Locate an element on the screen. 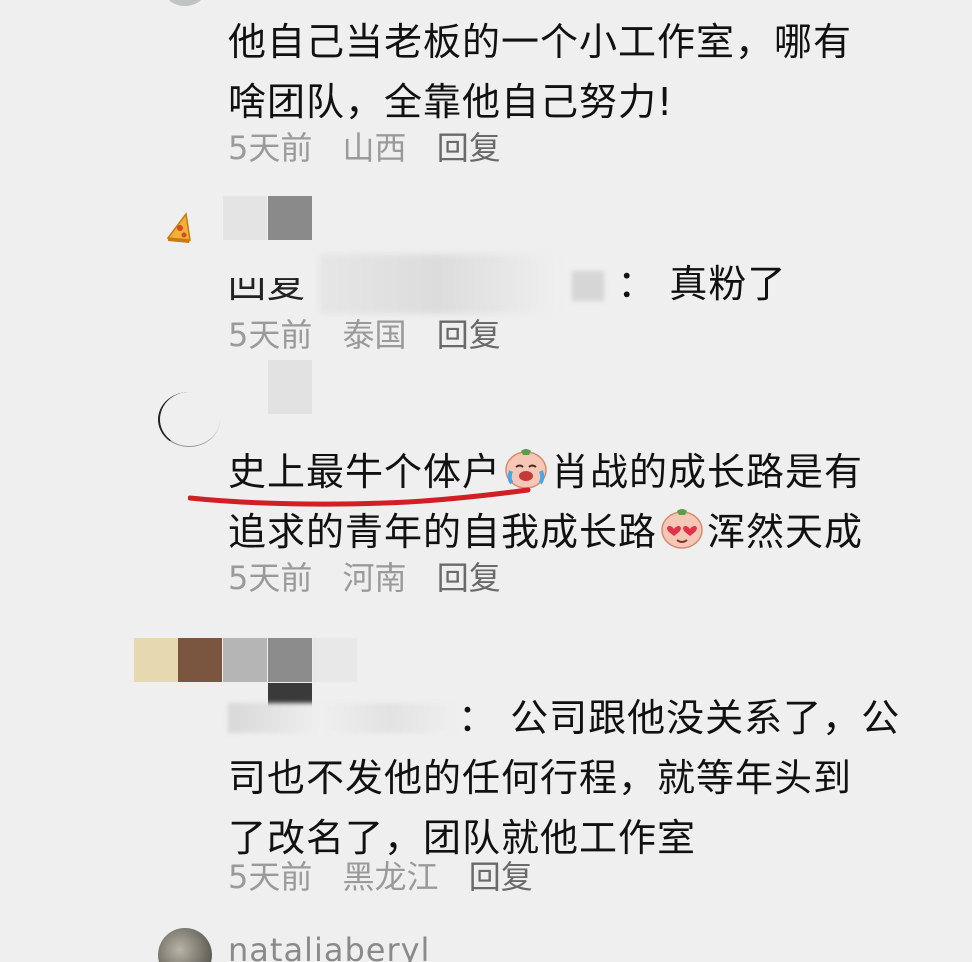 Image resolution: width=972 pixels, height=962 pixels. comment-meta: 5天前 黑龙江 回复 is located at coordinates (390, 877).